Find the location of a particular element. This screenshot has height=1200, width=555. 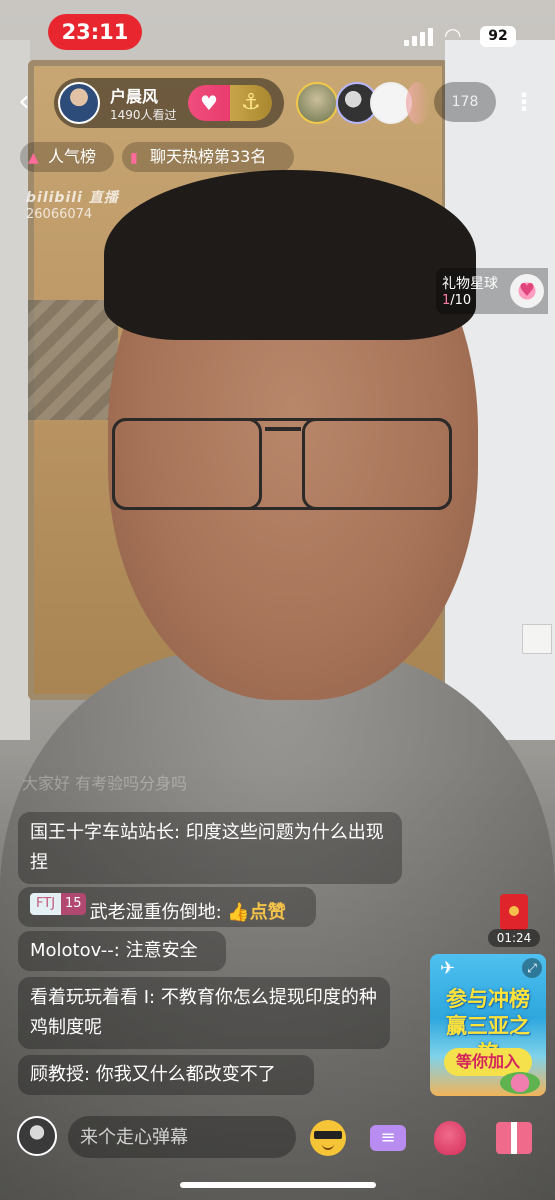

heart-plus-icon: ♥ is located at coordinates (209, 103).